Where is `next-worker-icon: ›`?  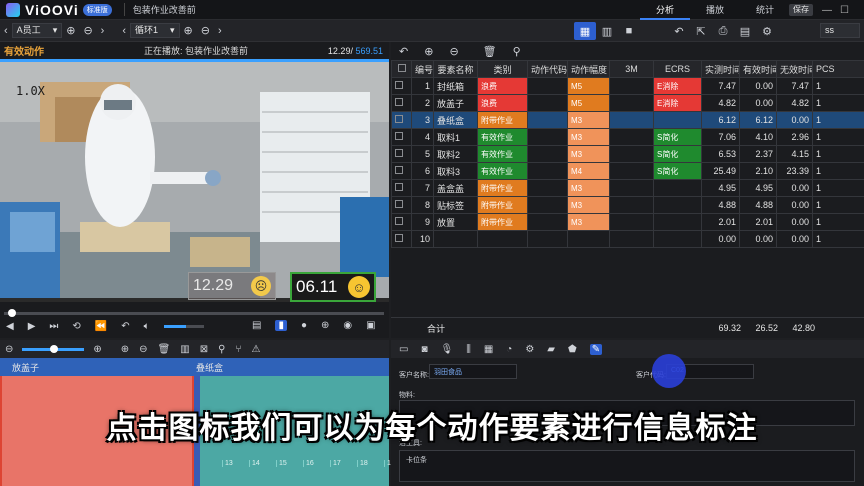
next-worker-icon: › is located at coordinates (103, 31).